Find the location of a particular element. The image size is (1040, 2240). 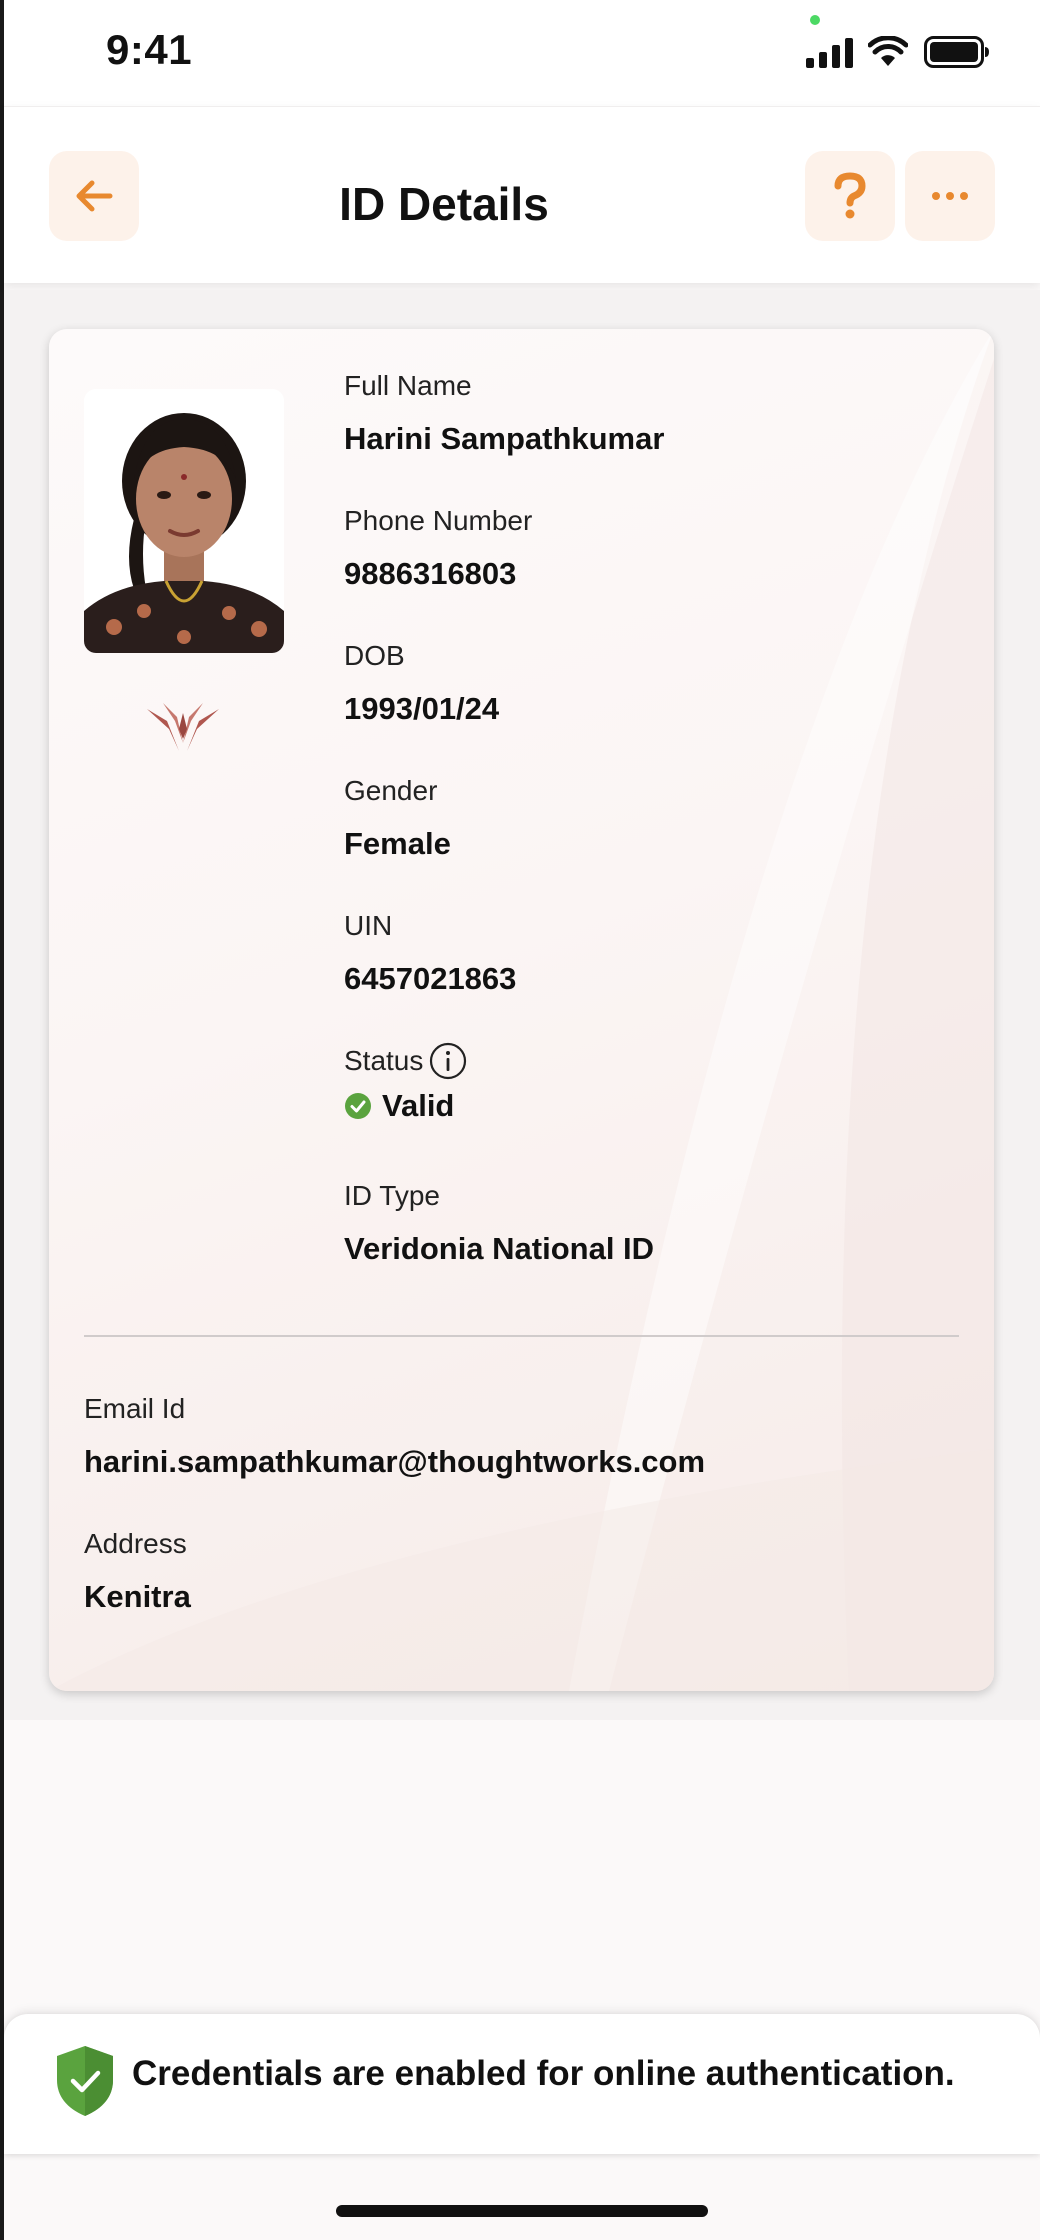

help-button is located at coordinates (850, 196).